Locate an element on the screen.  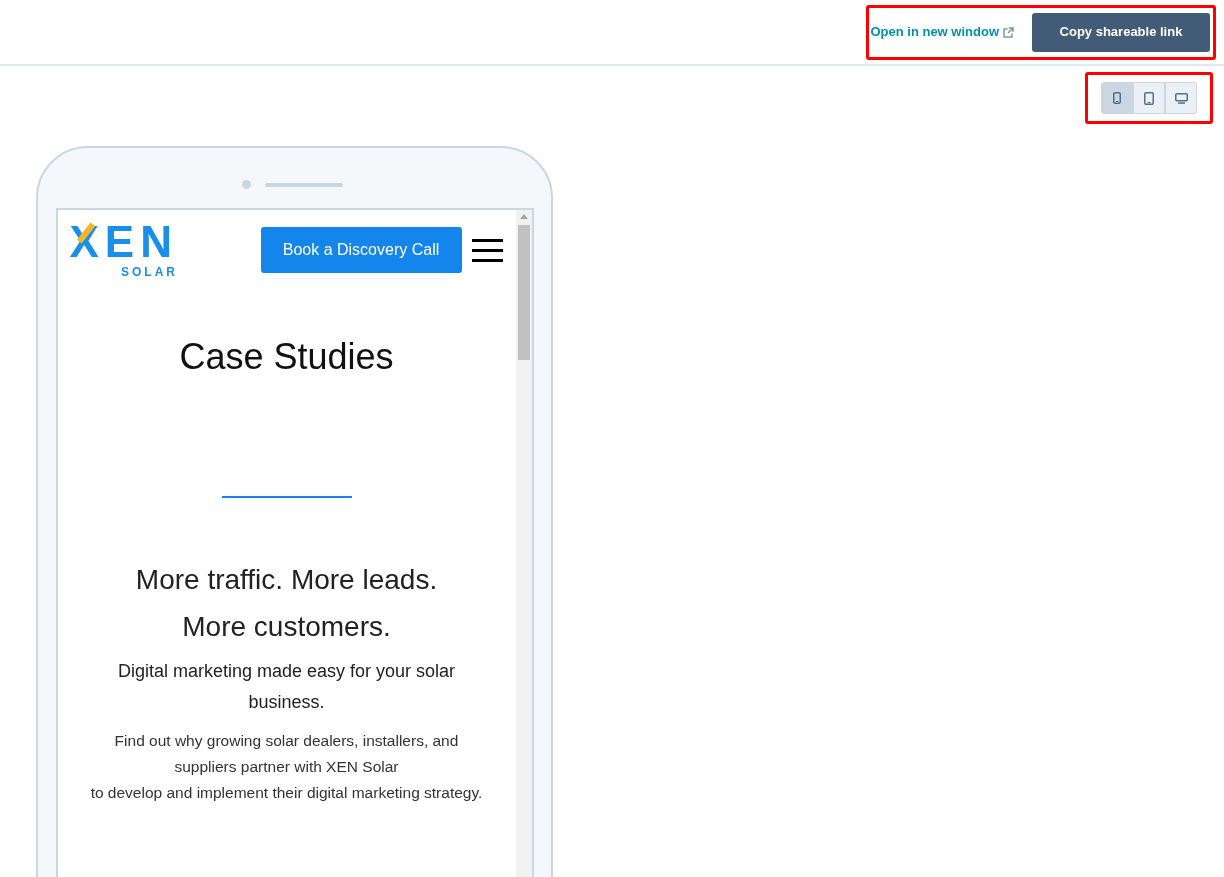
headline: More customers. is located at coordinates (286, 627).